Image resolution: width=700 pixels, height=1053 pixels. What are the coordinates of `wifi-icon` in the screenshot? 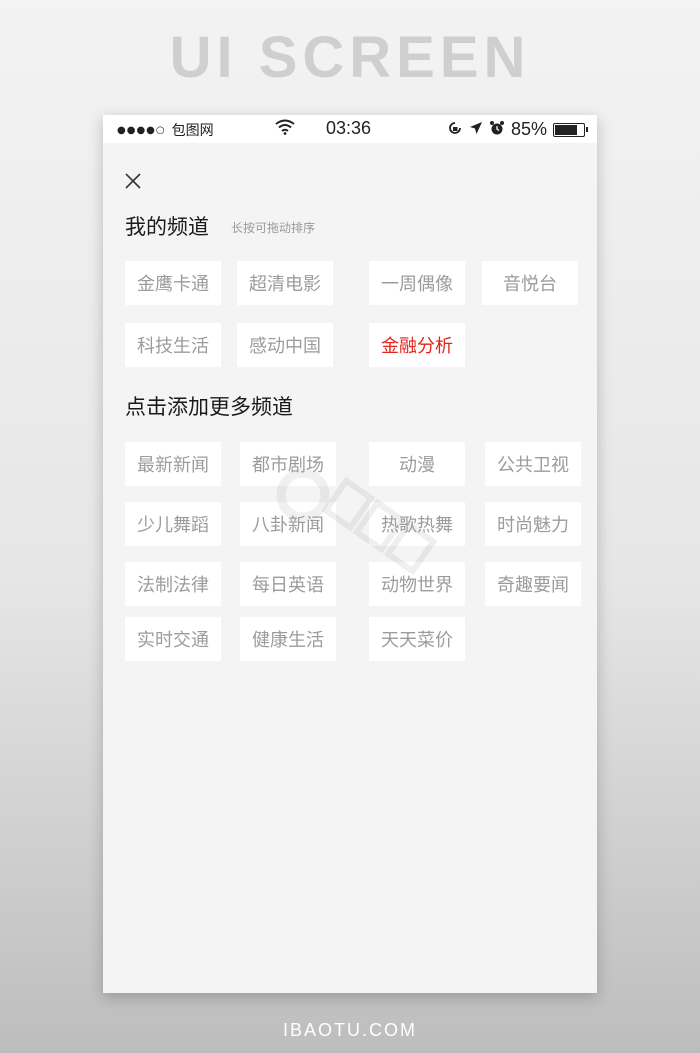 It's located at (285, 129).